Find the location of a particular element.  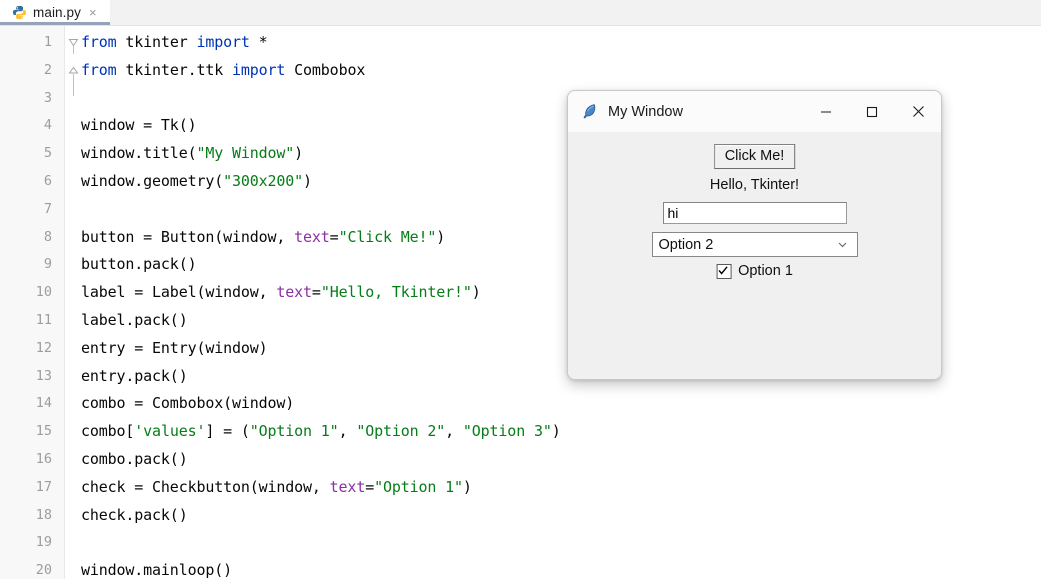

code-line: combo.pack() is located at coordinates (134, 460).